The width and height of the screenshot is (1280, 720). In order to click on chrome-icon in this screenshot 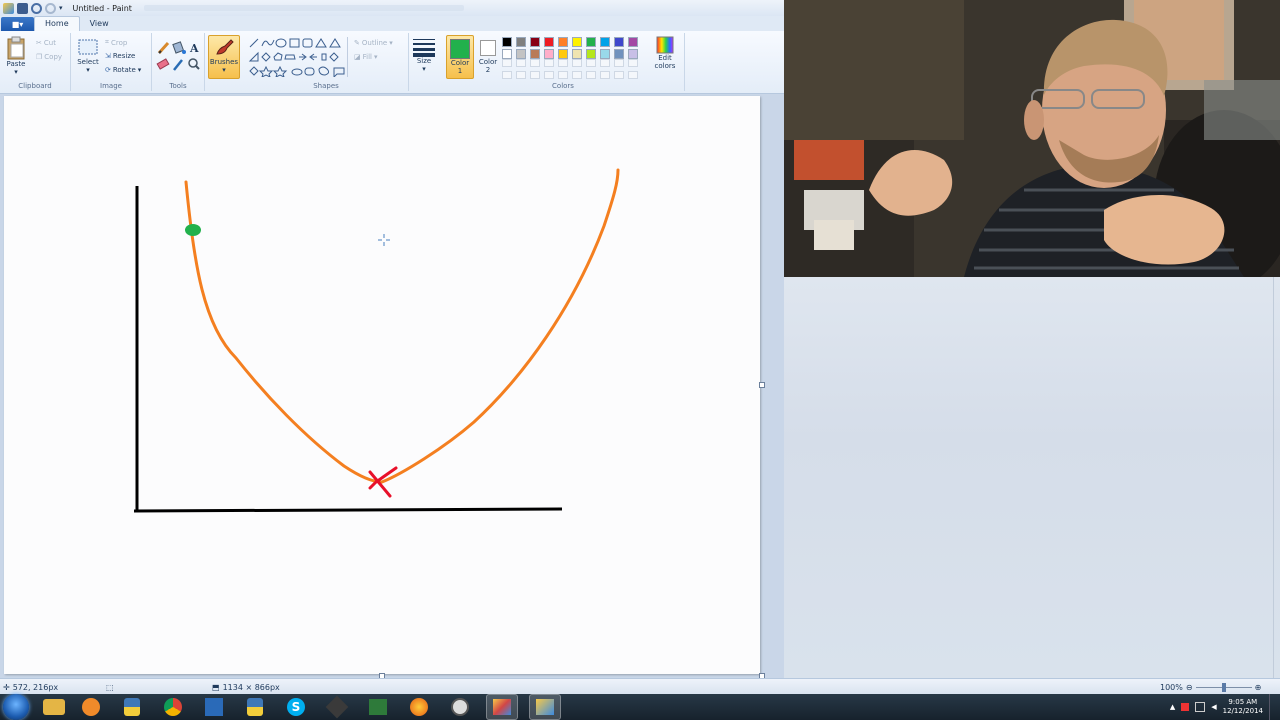, I will do `click(173, 707)`.